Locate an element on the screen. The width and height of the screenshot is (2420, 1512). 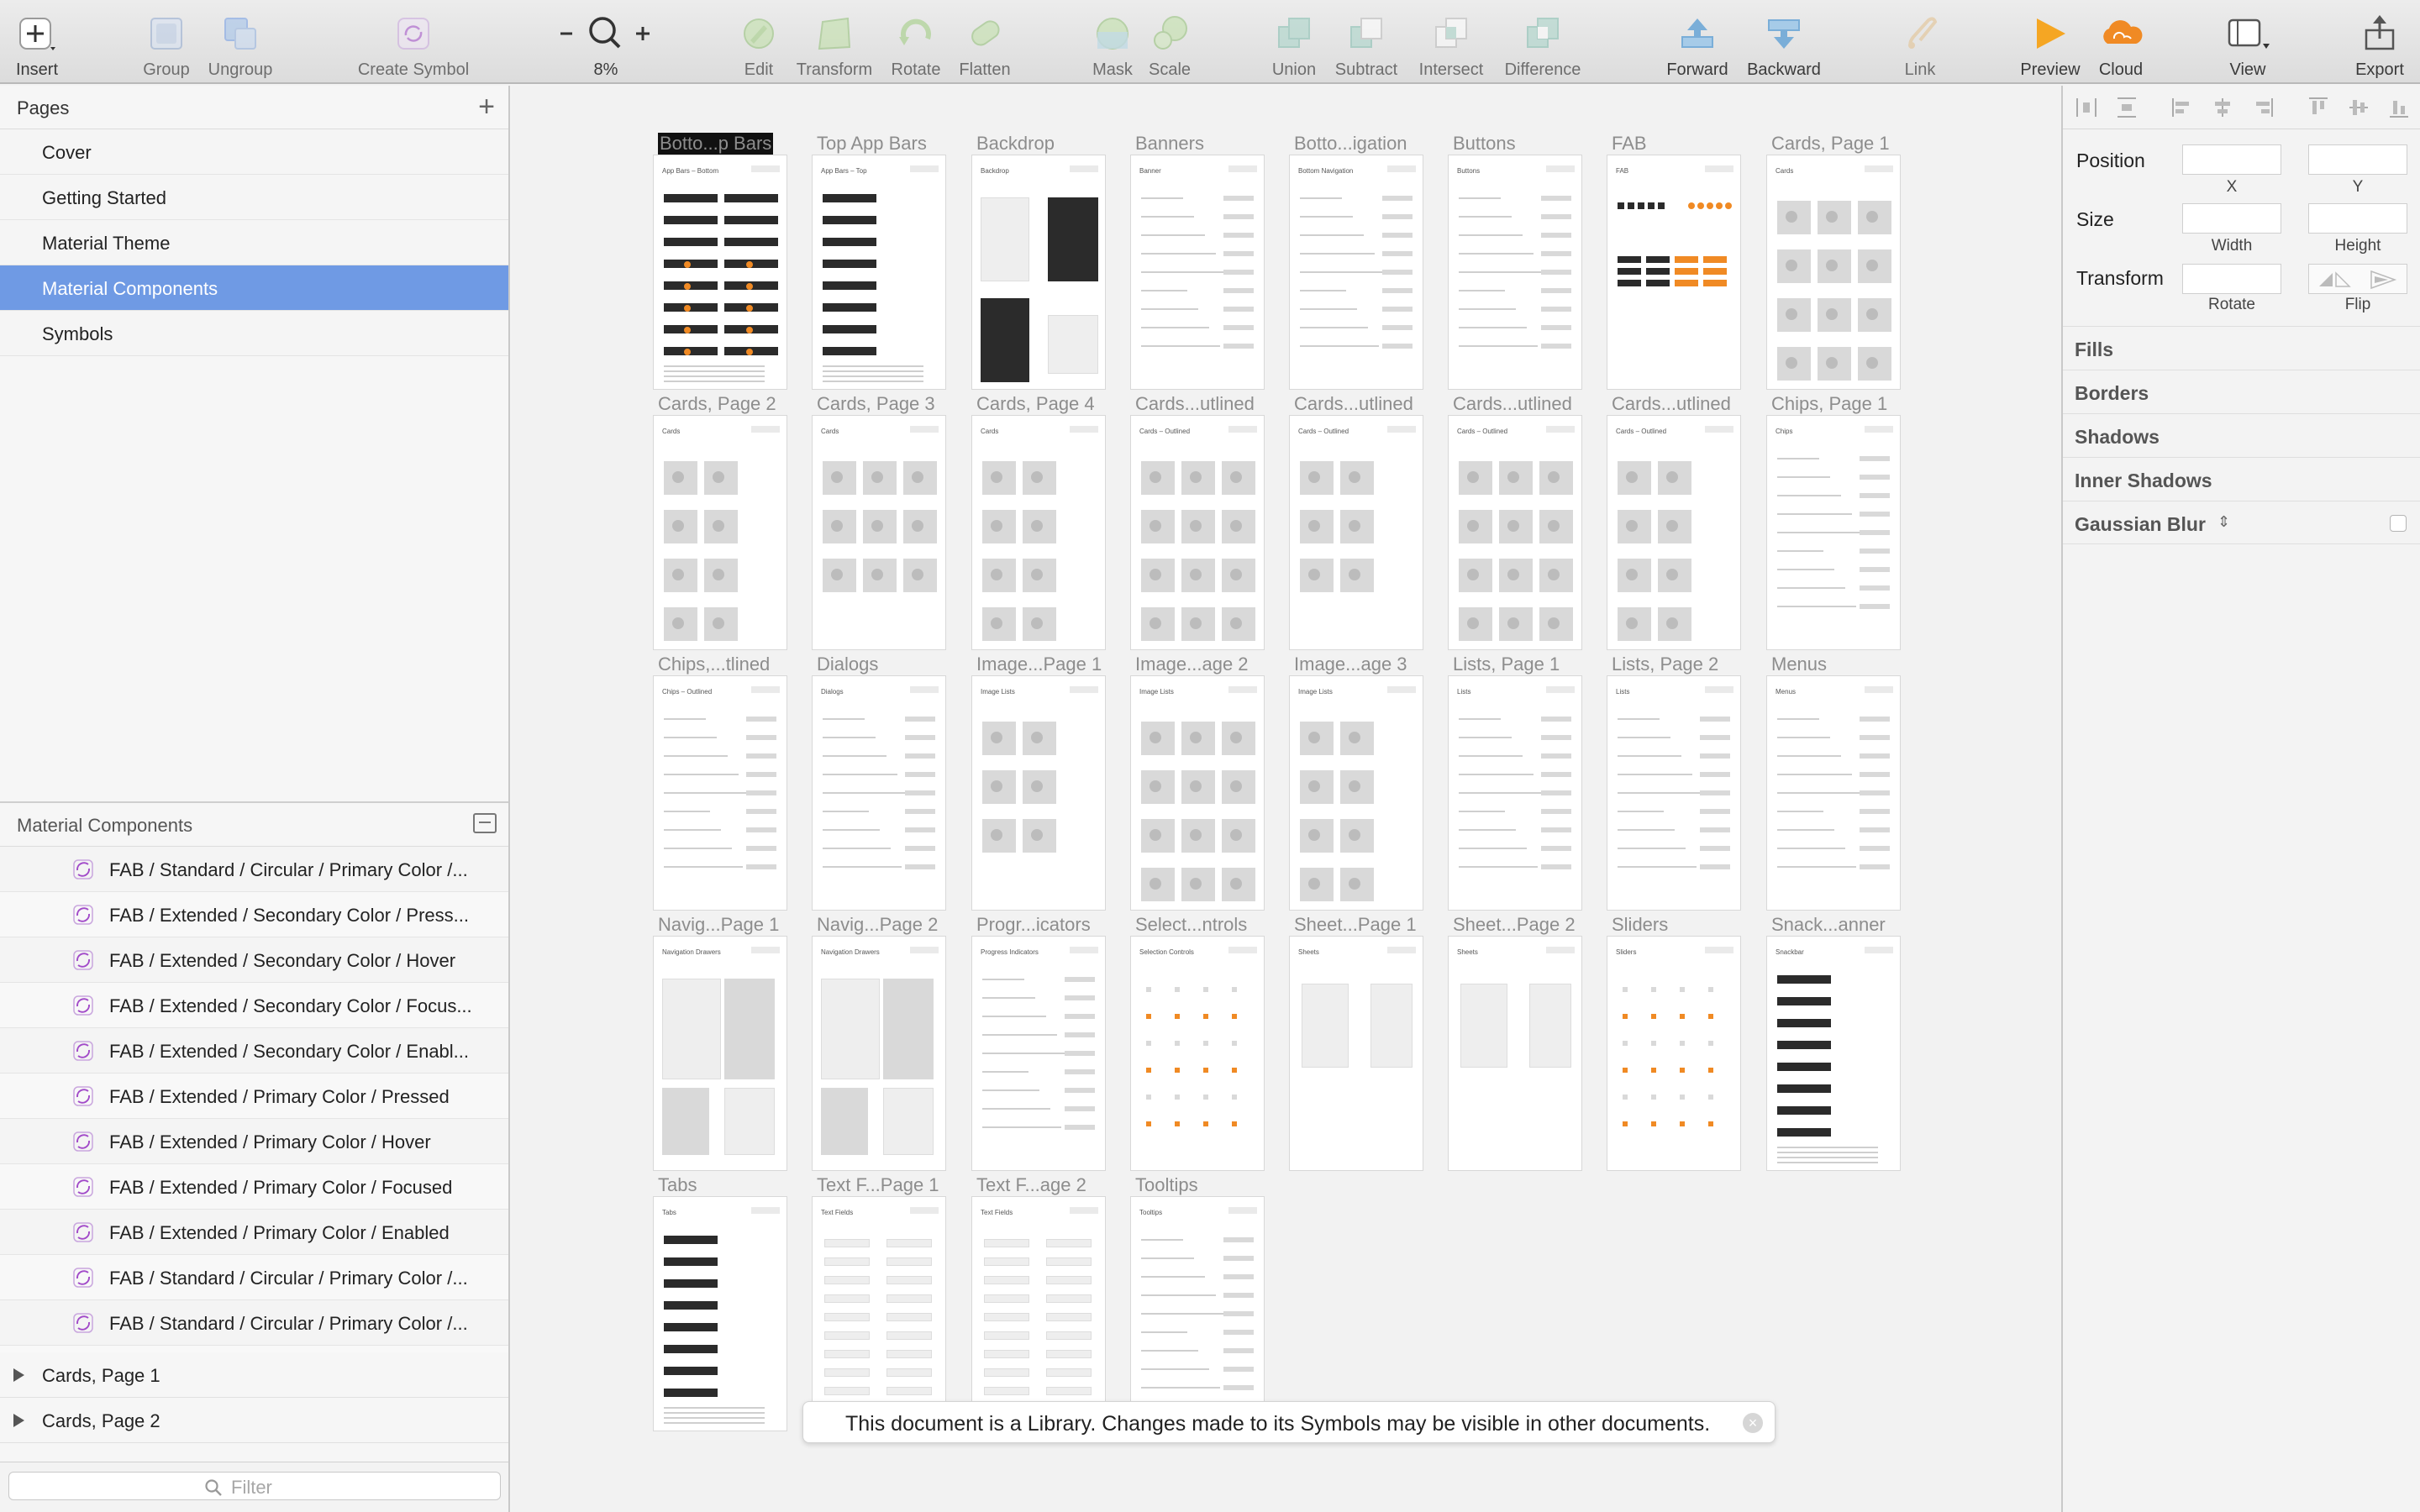
toolbar-zoom-button: 8% is located at coordinates (605, 42).